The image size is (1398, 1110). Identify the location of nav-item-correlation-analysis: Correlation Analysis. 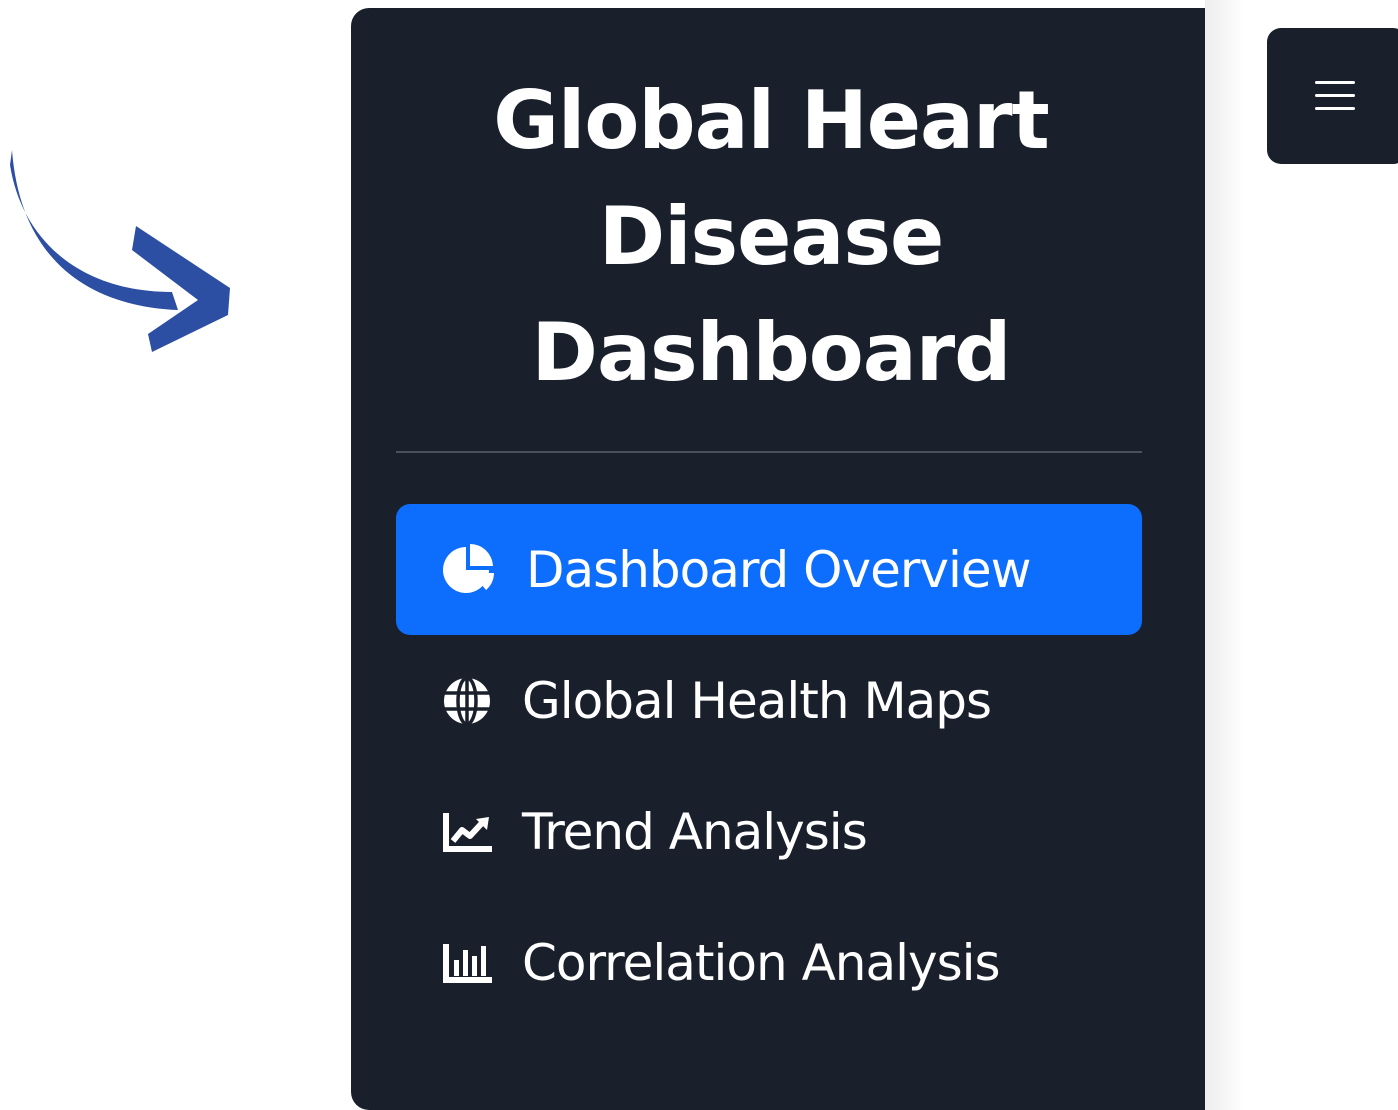
(769, 962).